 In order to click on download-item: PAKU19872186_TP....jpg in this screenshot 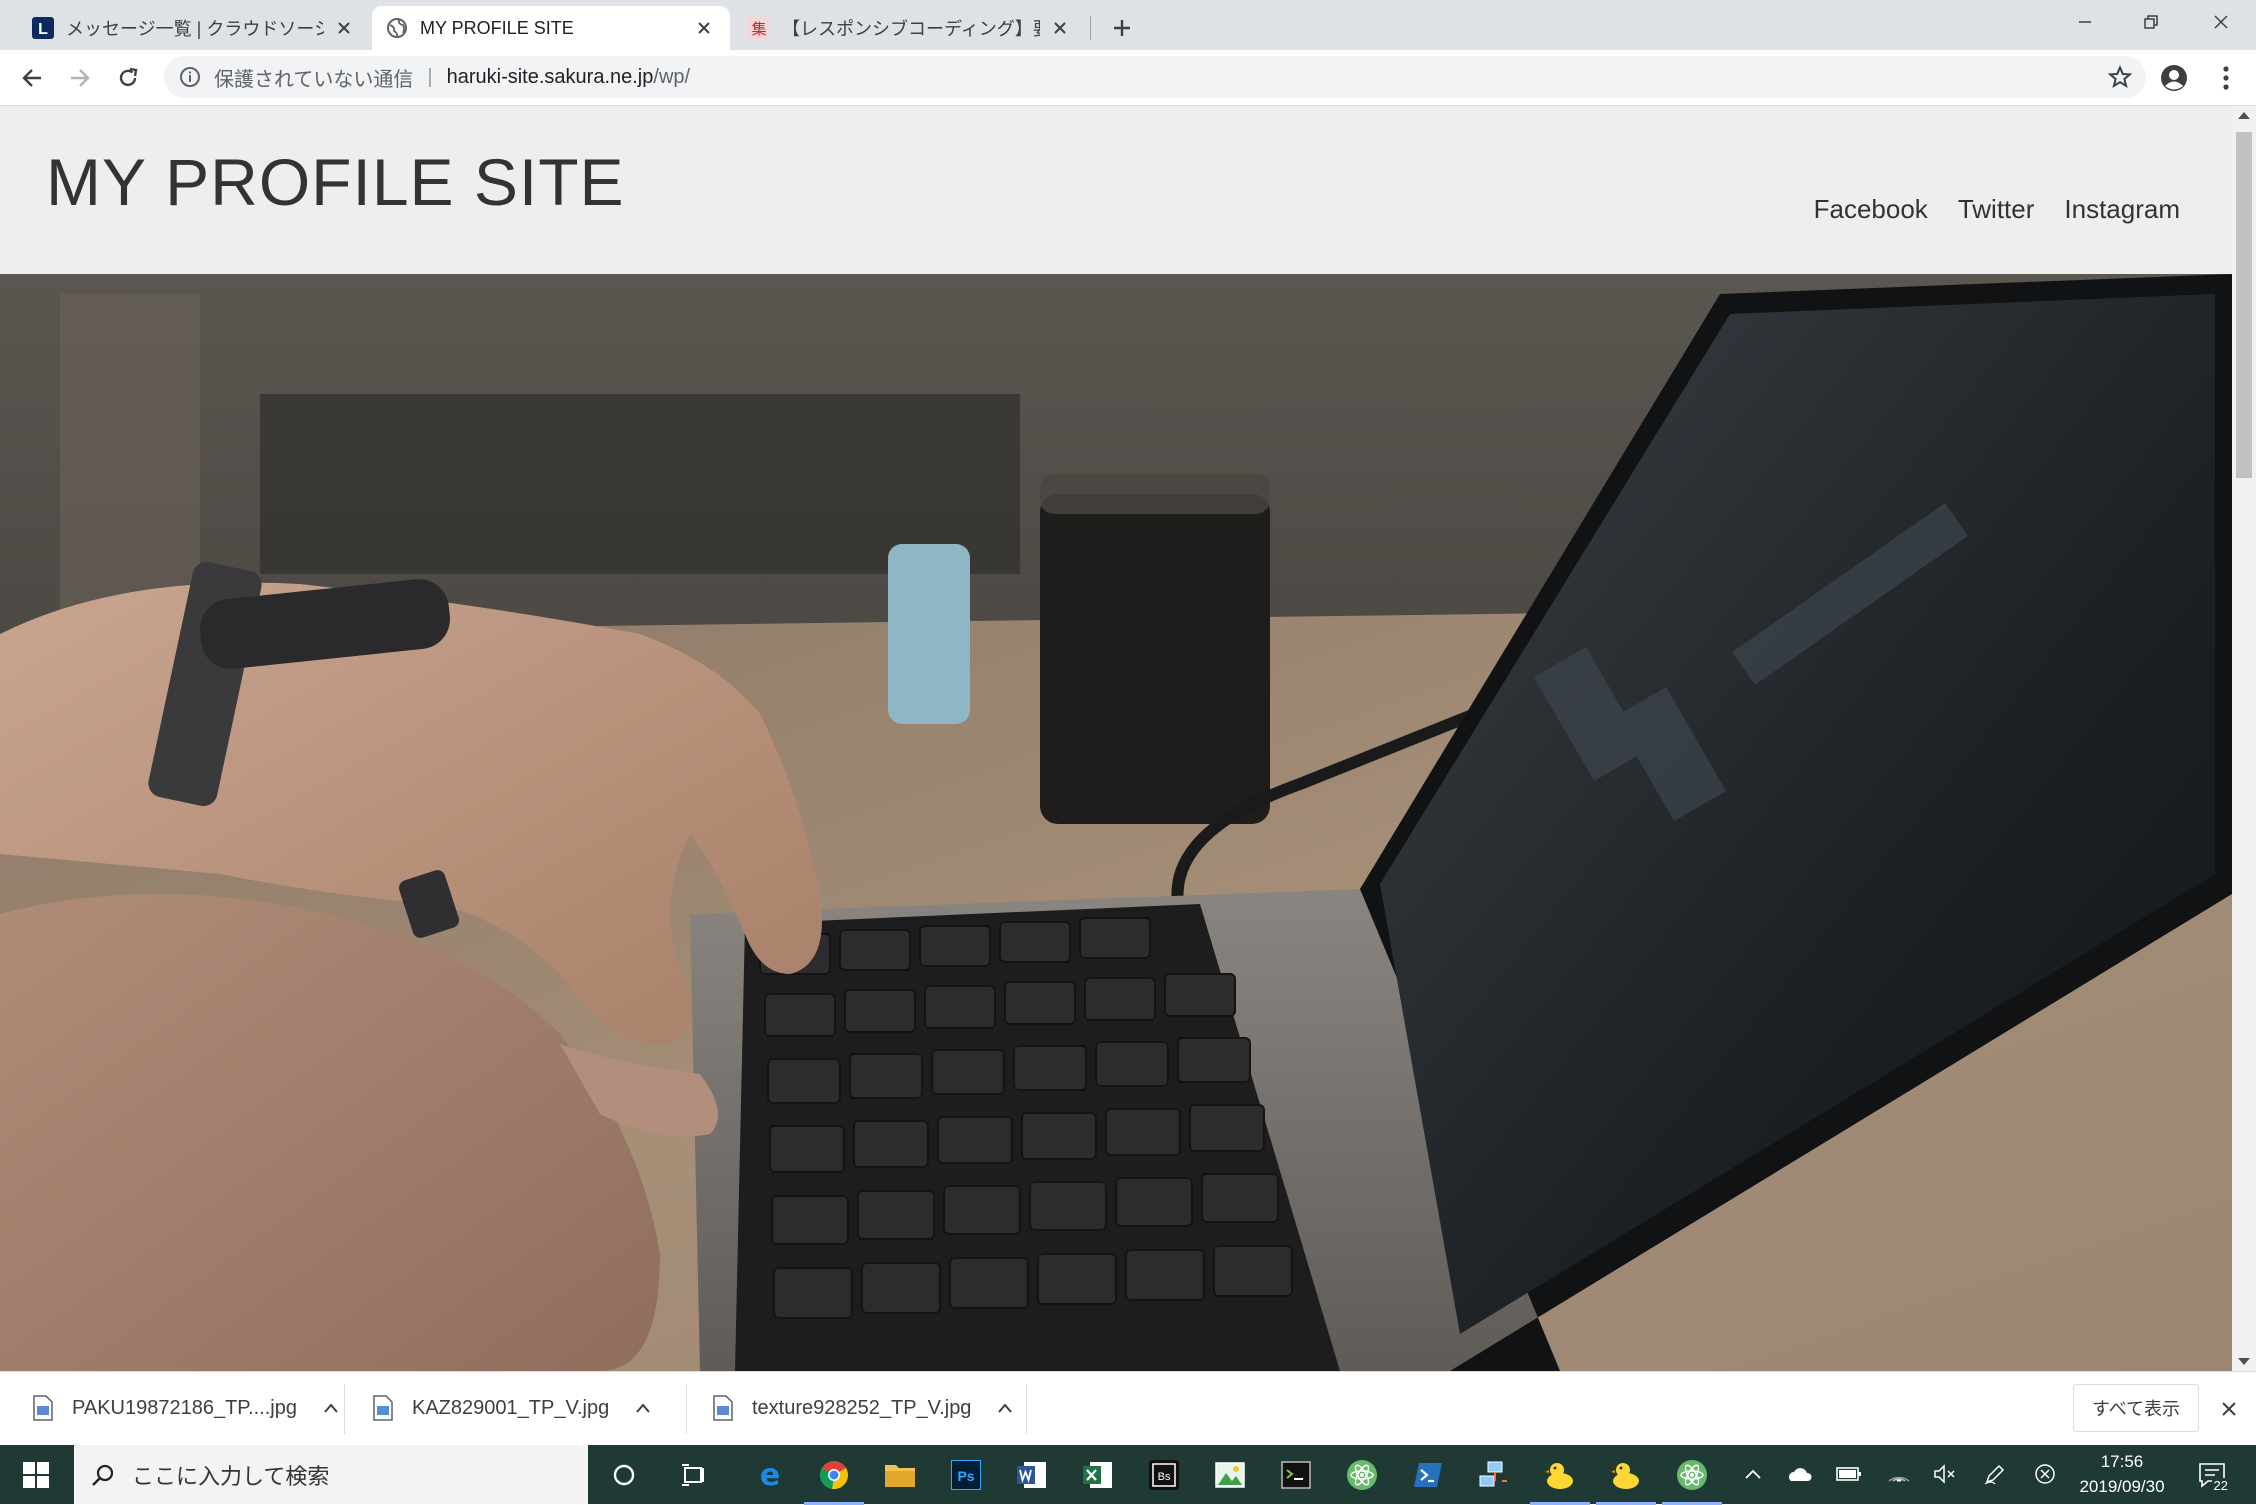, I will do `click(187, 1408)`.